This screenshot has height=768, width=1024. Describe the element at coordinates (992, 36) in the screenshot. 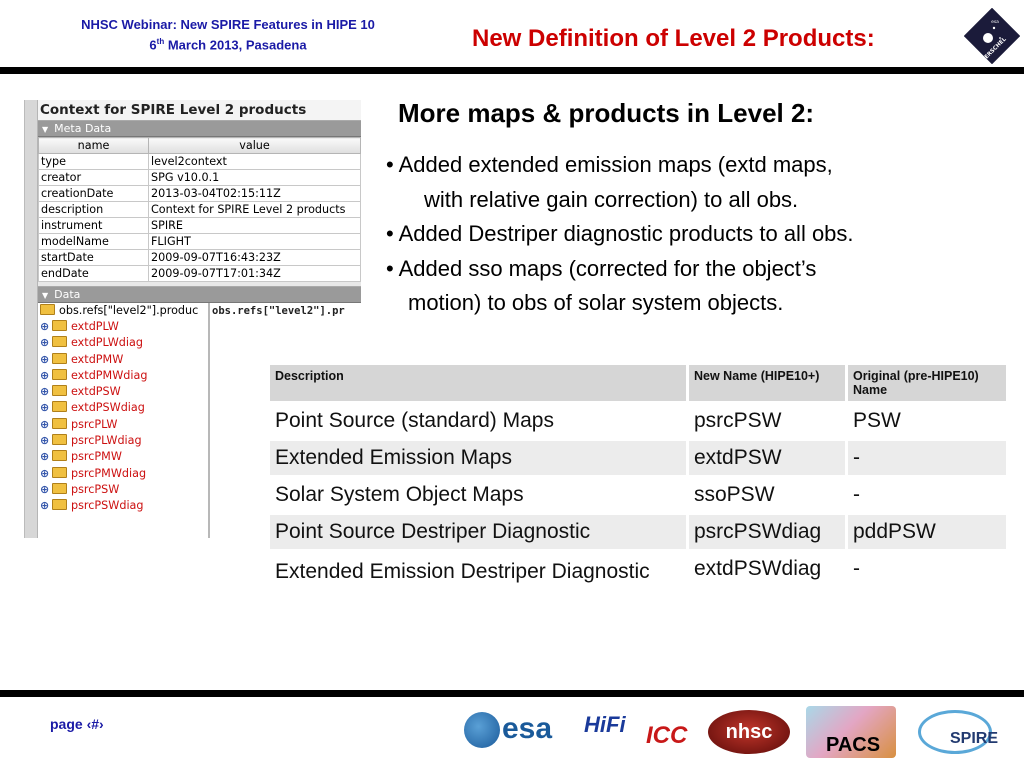

I see `herschel-logo-icon: HERSCHEL esa` at that location.